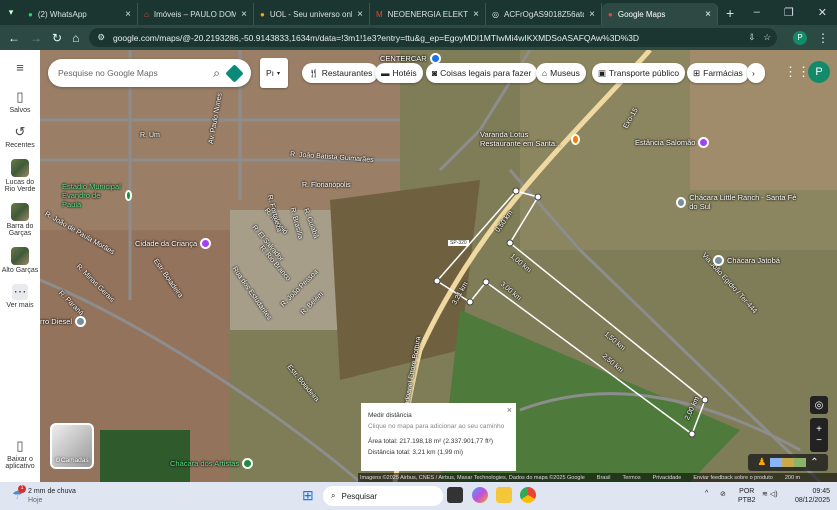 This screenshot has width=837, height=510. I want to click on tab-search-button: ▾, so click(11, 12).